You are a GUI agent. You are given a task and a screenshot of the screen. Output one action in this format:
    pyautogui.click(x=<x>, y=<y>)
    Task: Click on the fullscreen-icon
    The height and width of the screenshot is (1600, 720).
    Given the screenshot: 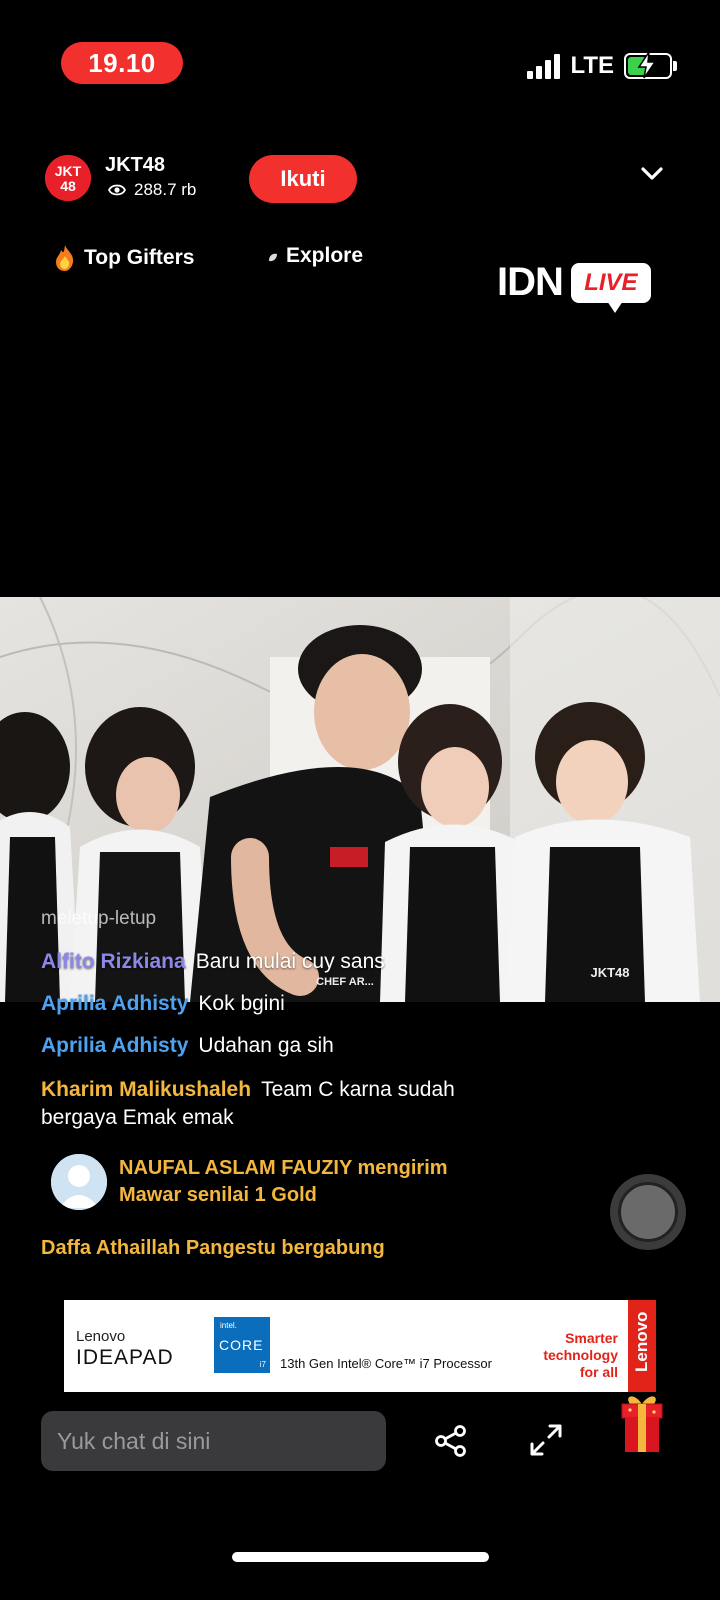 What is the action you would take?
    pyautogui.click(x=546, y=1442)
    